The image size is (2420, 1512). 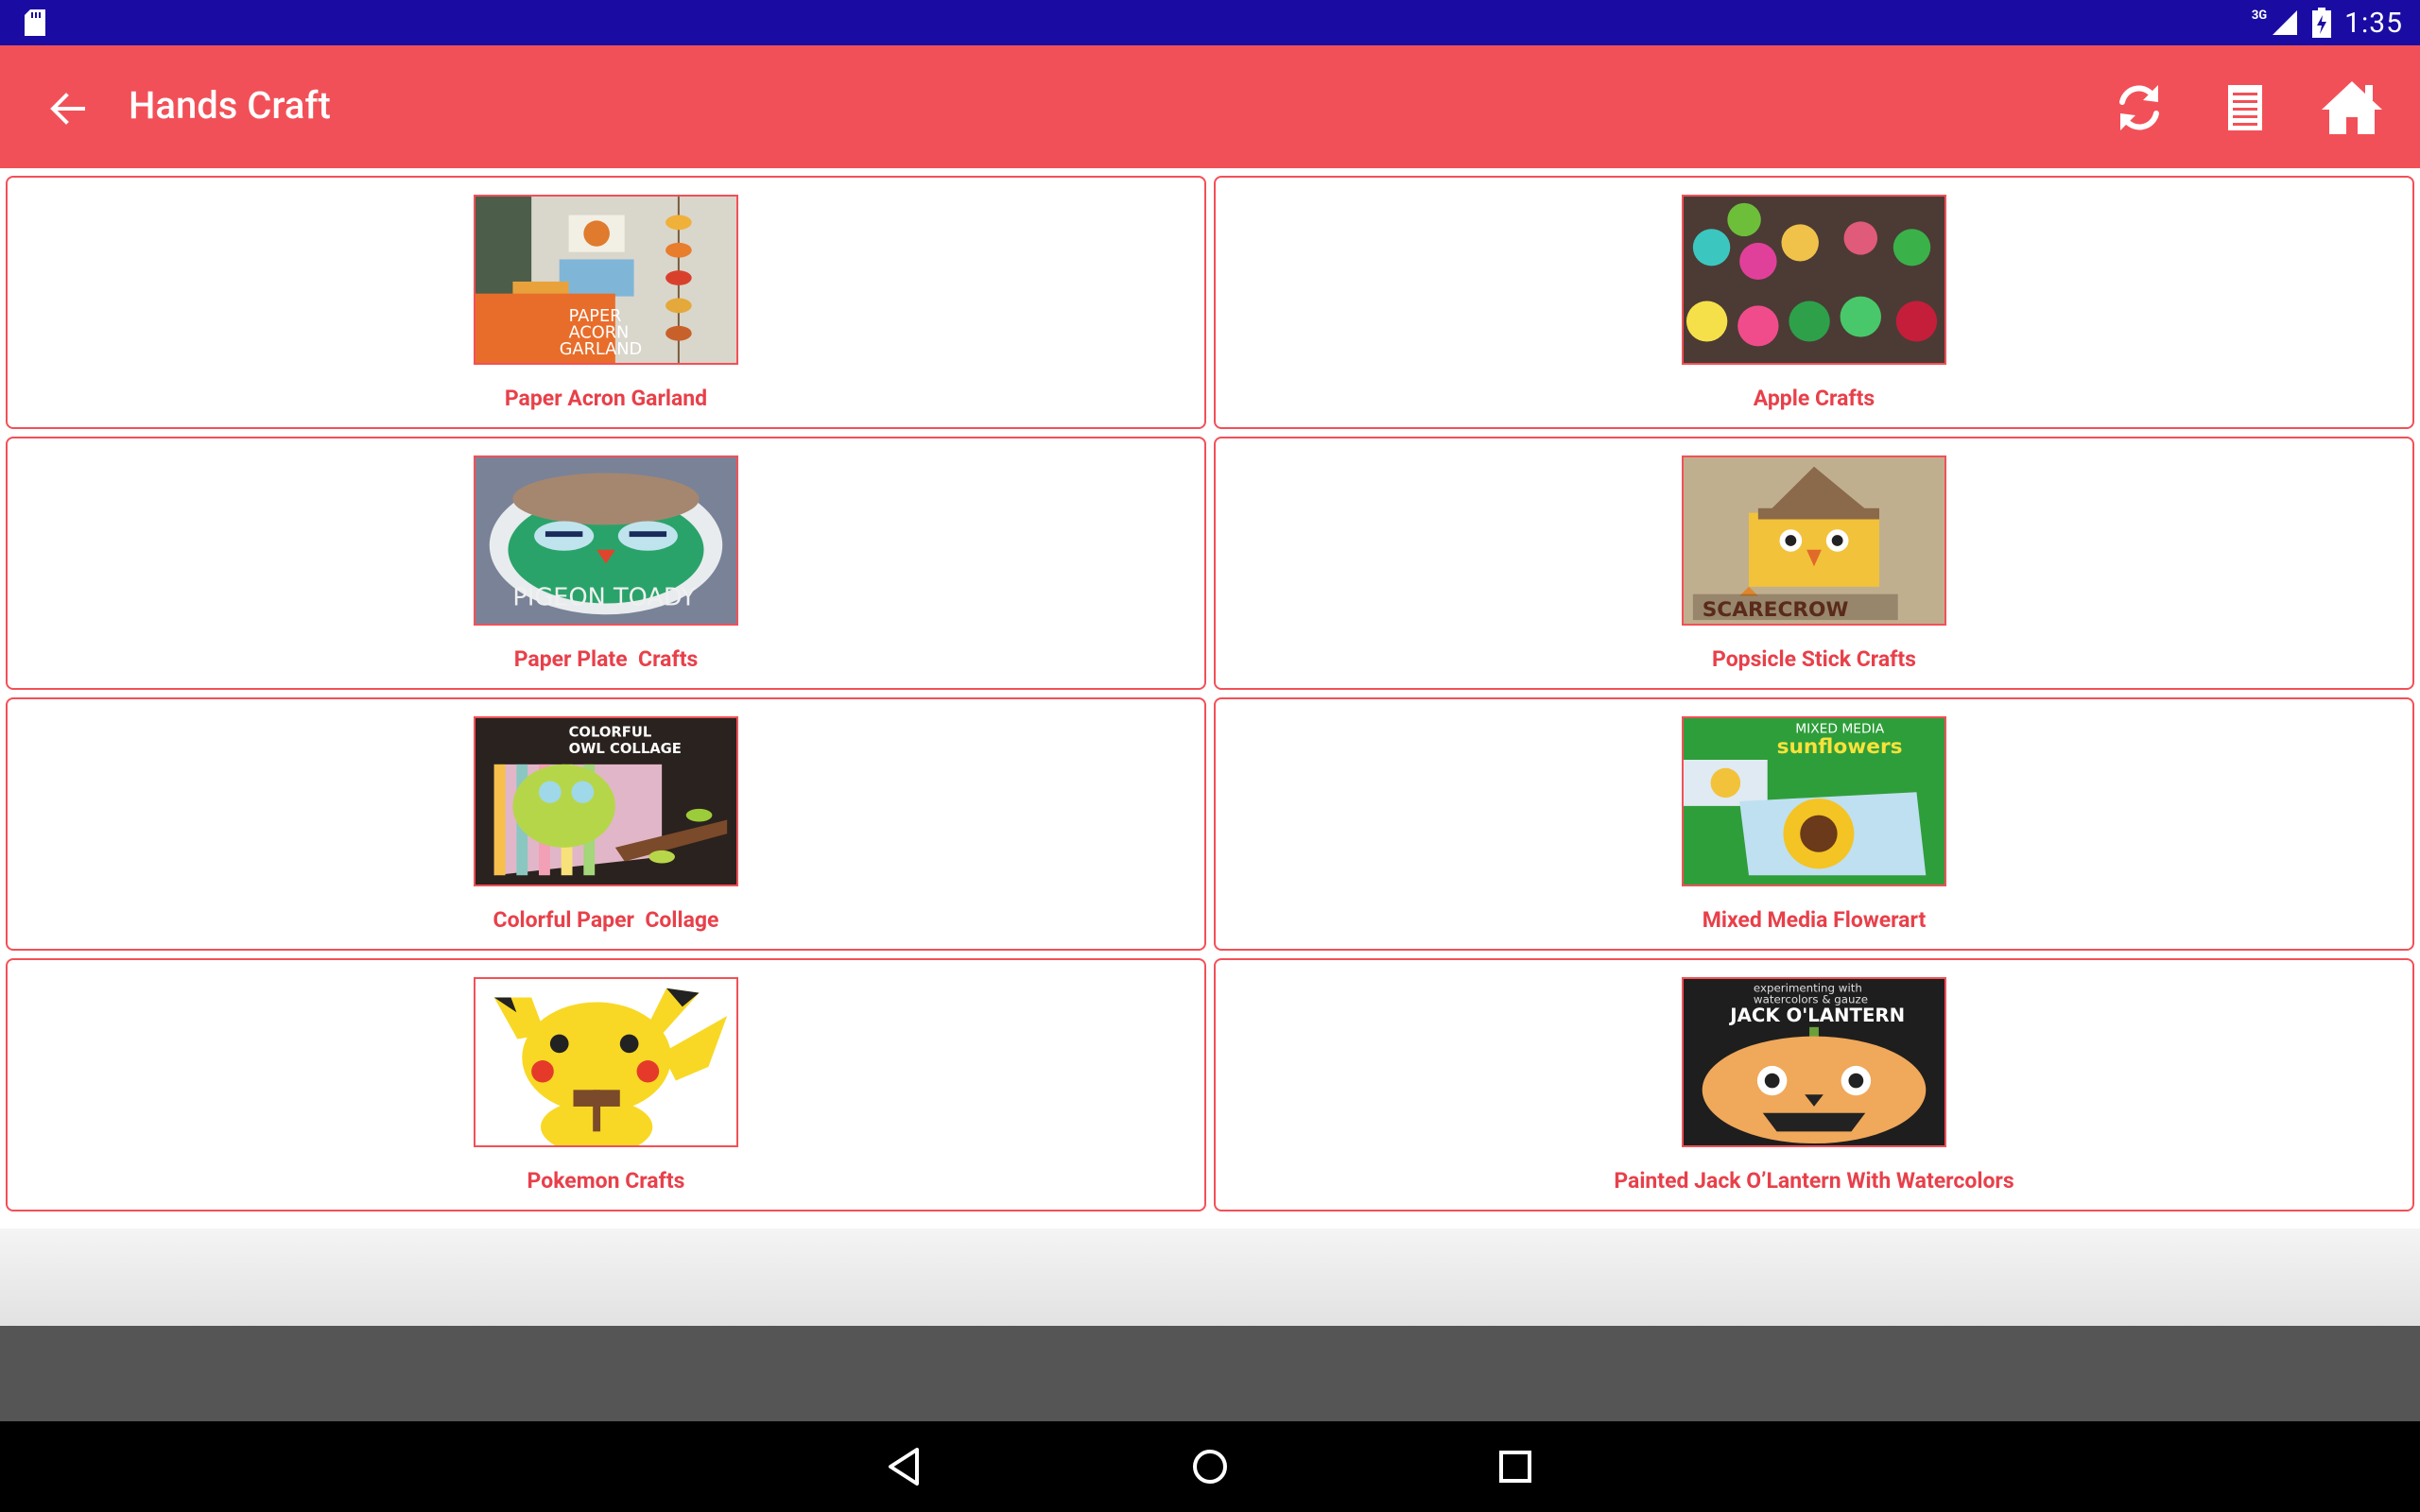 I want to click on nav-home-icon, so click(x=1210, y=1466).